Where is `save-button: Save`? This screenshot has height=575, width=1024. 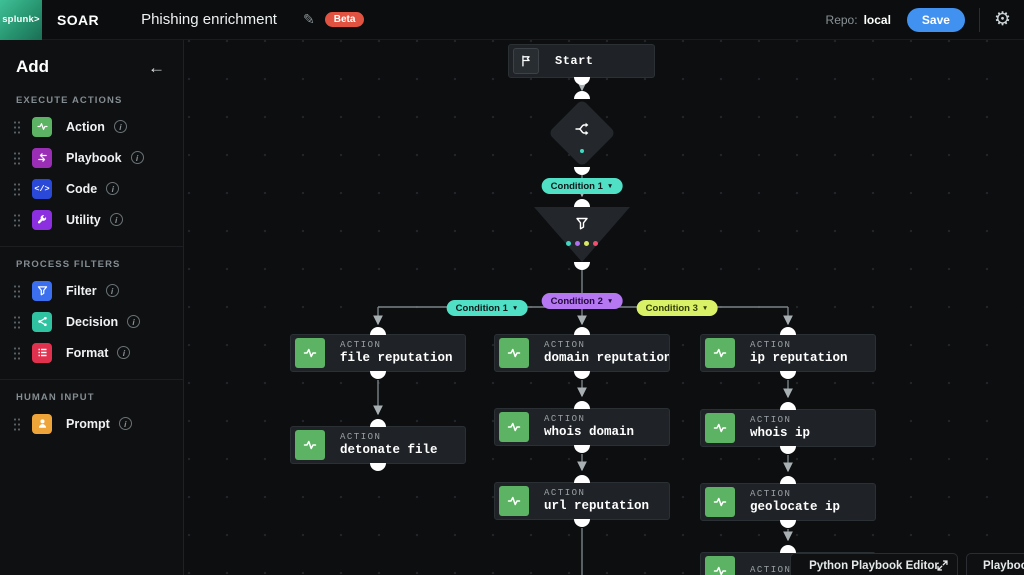
save-button: Save is located at coordinates (935, 19).